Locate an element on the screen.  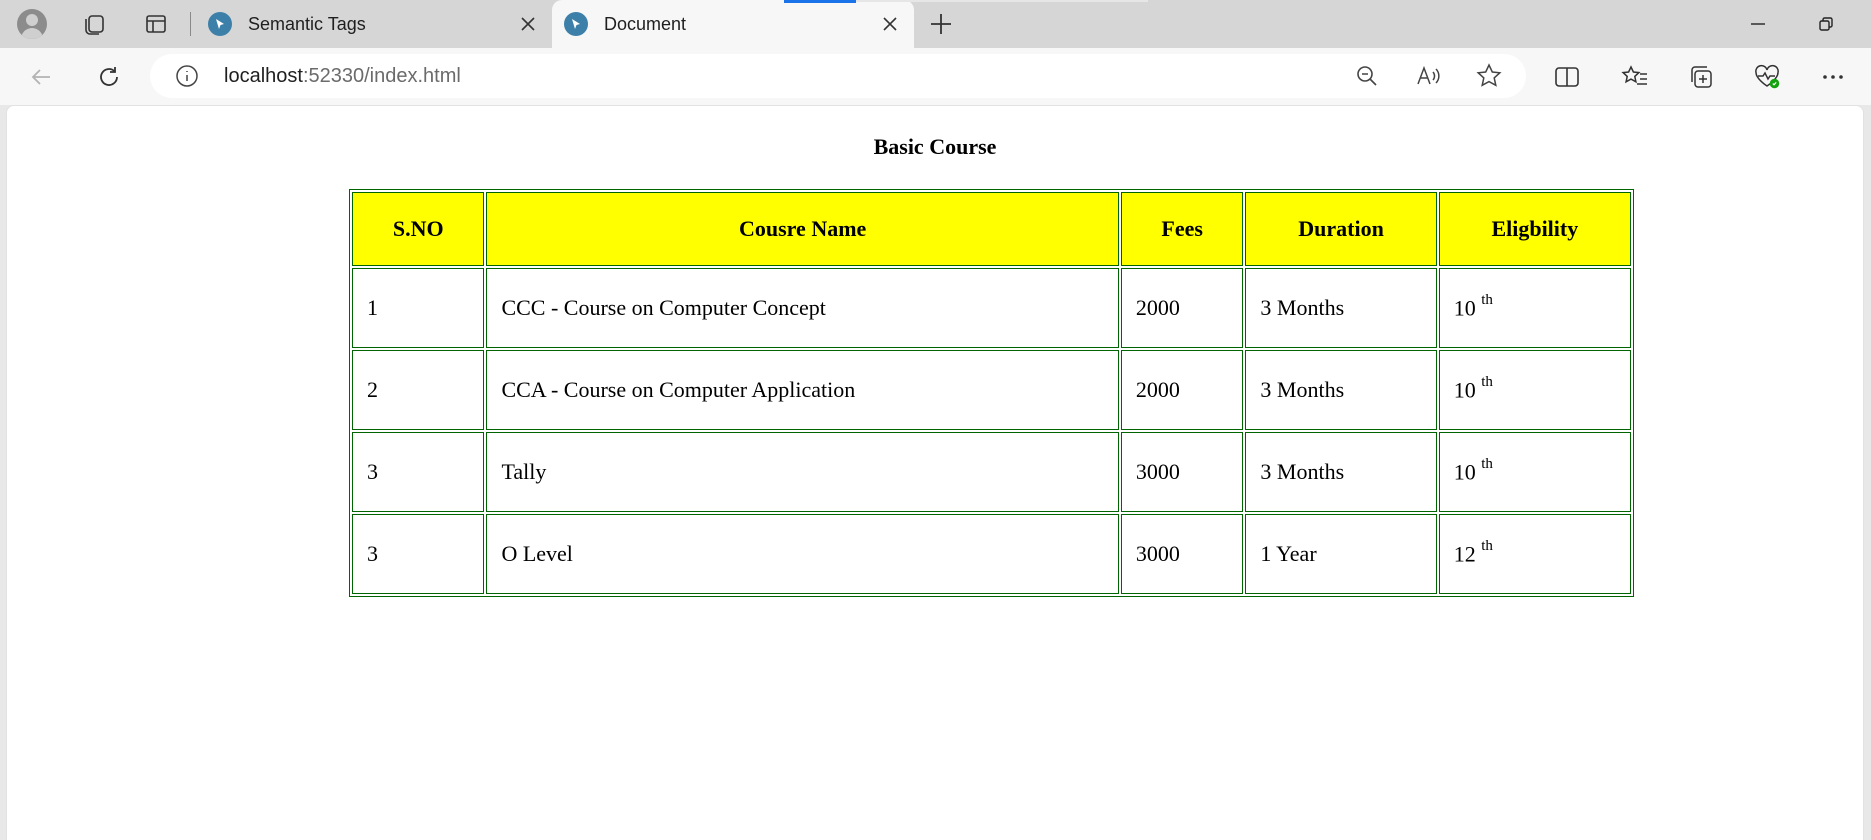
zoom-out-icon is located at coordinates (1367, 76).